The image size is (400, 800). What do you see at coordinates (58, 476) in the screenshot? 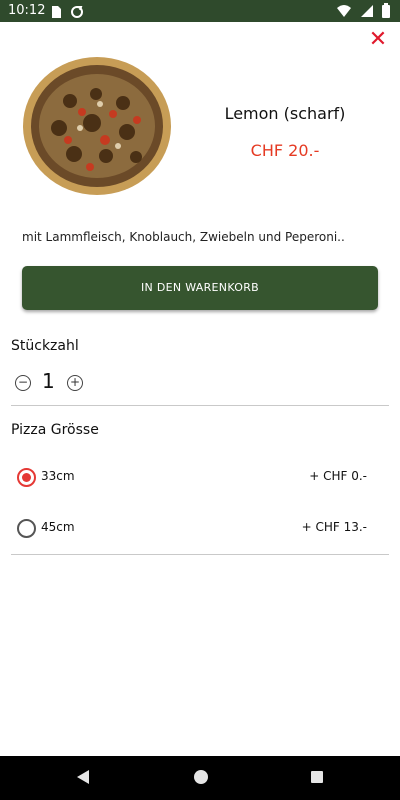
I see `size-label: 33cm` at bounding box center [58, 476].